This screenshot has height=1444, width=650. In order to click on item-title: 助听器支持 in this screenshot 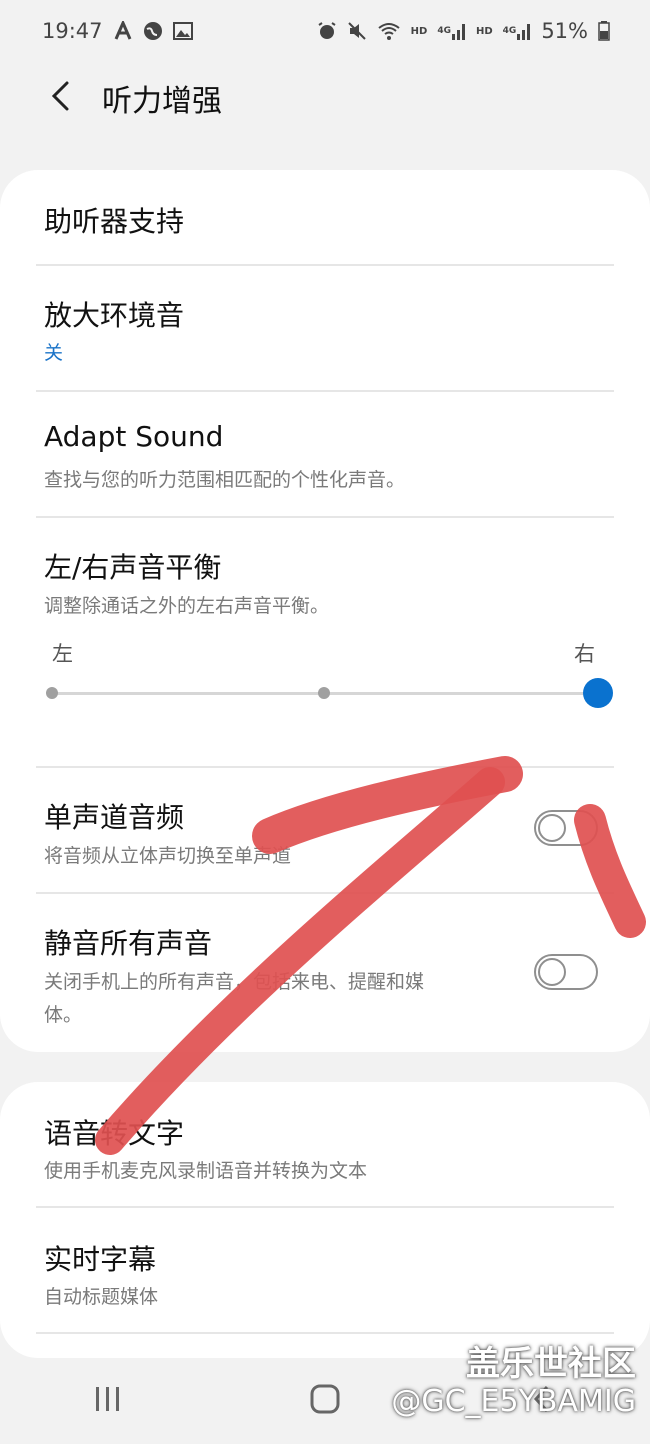, I will do `click(114, 221)`.